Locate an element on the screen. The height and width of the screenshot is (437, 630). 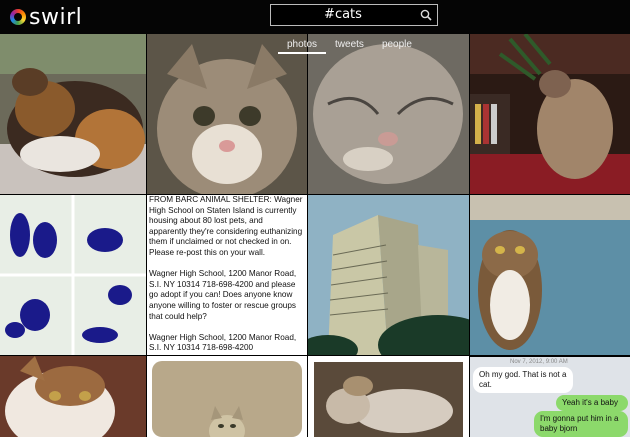
chat-bubble-outgoing: Yeah it's a baby is located at coordinates (592, 403).